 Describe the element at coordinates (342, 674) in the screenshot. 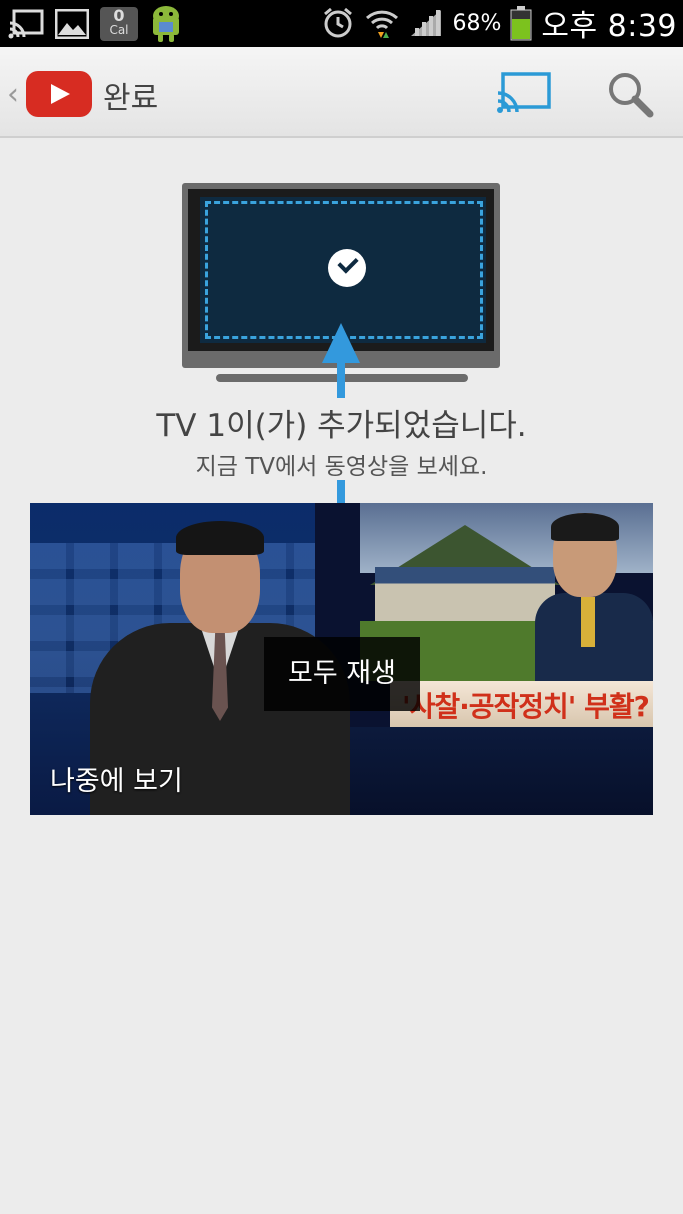

I see `play-all-button: 모두 재생` at that location.